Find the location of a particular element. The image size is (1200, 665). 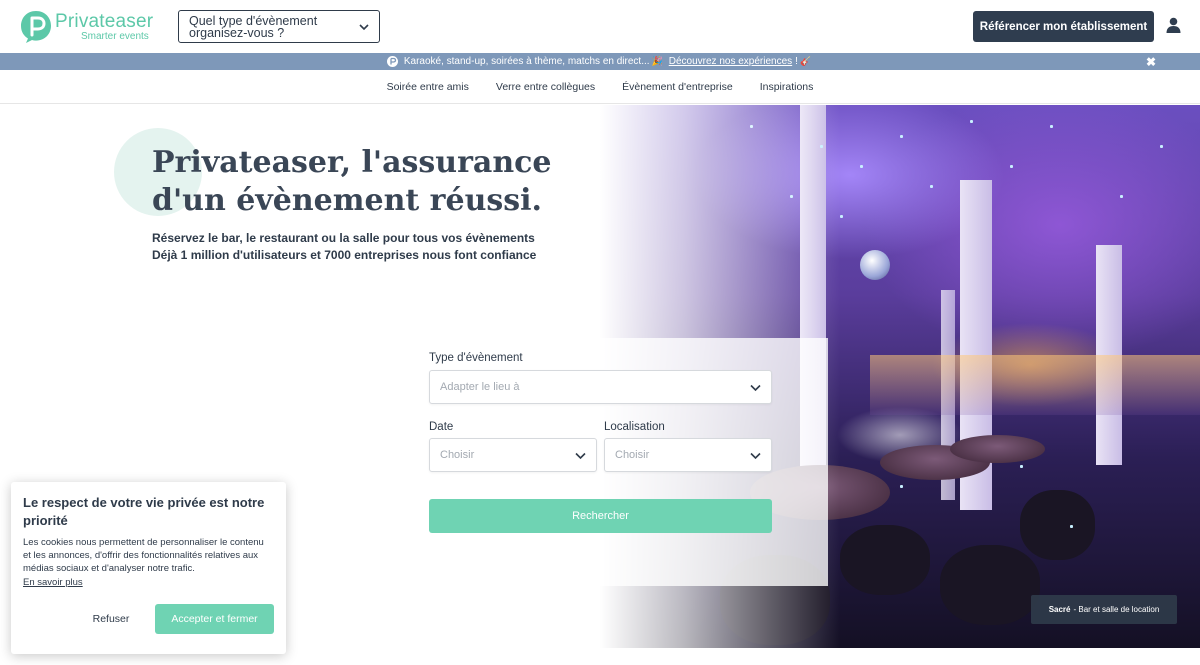

date-dropdown: Choisir is located at coordinates (513, 455).